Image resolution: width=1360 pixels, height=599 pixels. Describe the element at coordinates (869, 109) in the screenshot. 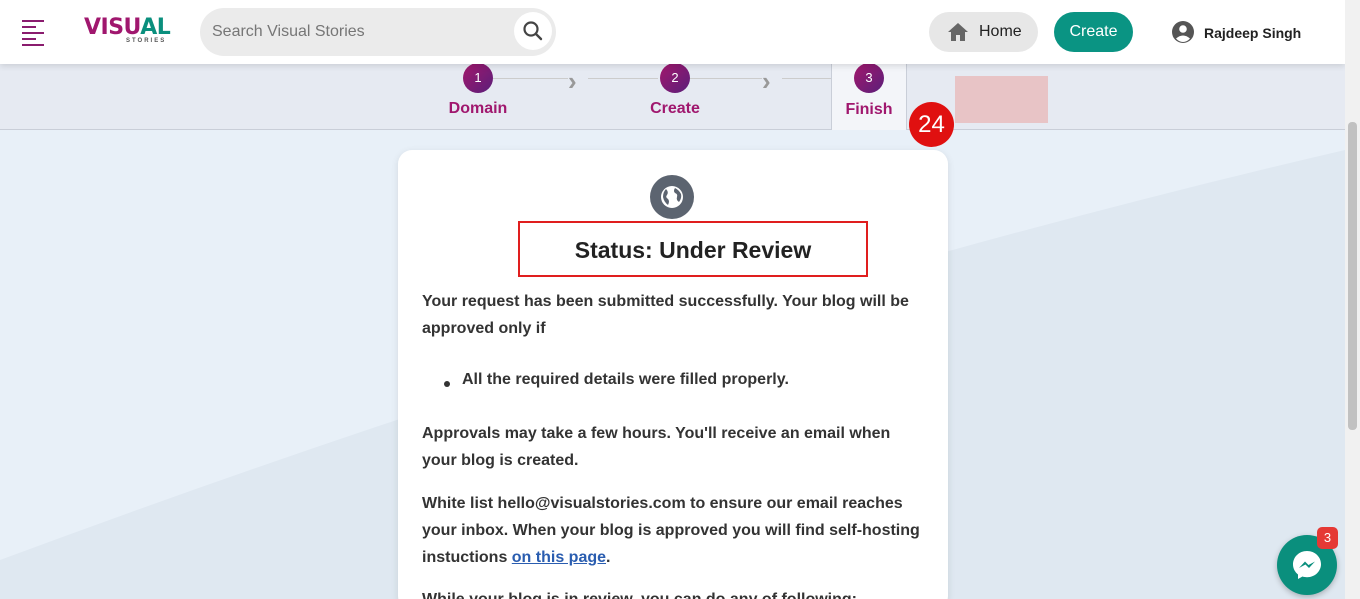

I see `step-label: Finish` at that location.